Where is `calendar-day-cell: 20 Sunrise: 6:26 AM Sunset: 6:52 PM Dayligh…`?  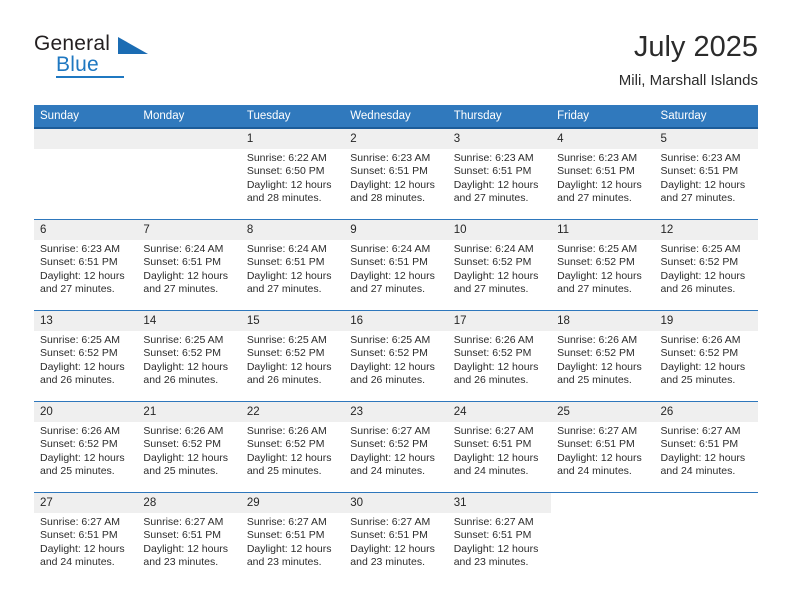
calendar-day-cell: 20 Sunrise: 6:26 AM Sunset: 6:52 PM Dayligh… is located at coordinates (86, 447).